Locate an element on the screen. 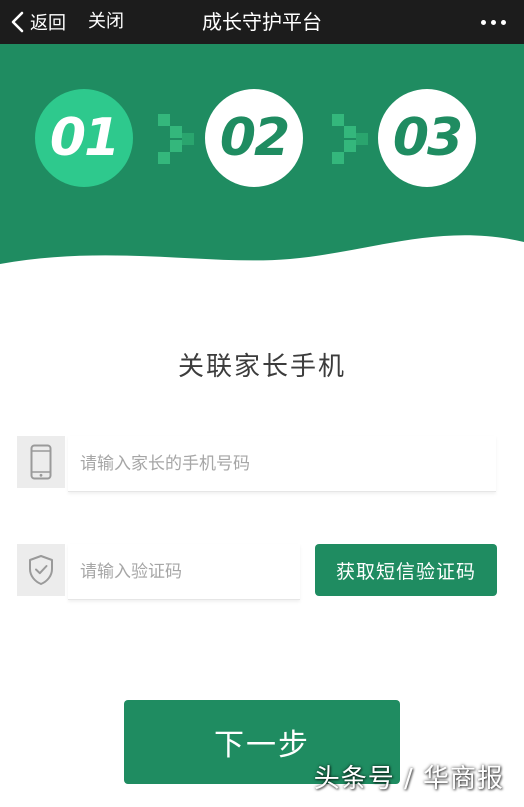 Image resolution: width=524 pixels, height=807 pixels. step-2-indicator: 02 is located at coordinates (254, 138).